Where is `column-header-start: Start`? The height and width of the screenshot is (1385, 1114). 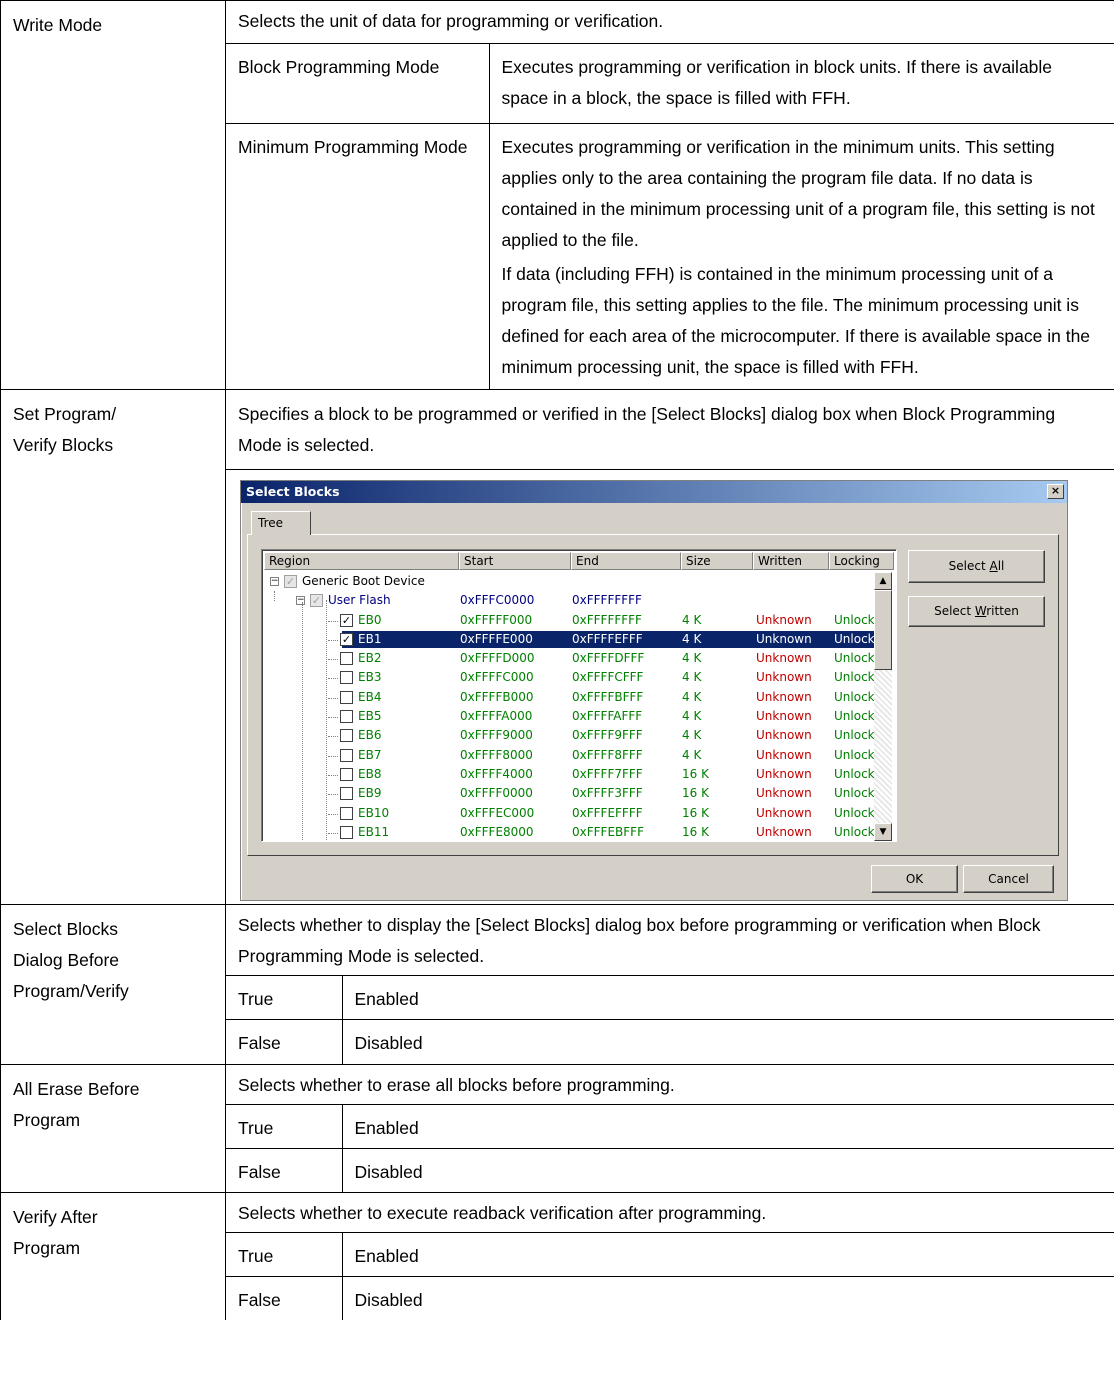 column-header-start: Start is located at coordinates (515, 561).